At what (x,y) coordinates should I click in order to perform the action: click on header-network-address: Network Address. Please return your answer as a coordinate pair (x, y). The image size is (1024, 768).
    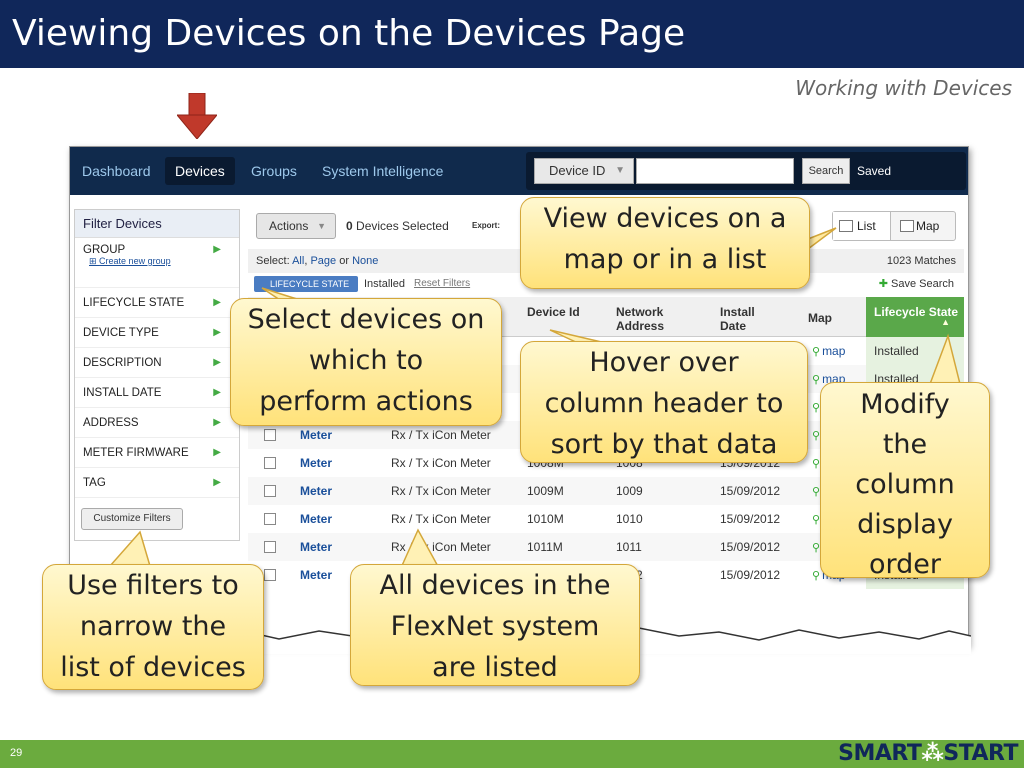
    Looking at the image, I should click on (651, 319).